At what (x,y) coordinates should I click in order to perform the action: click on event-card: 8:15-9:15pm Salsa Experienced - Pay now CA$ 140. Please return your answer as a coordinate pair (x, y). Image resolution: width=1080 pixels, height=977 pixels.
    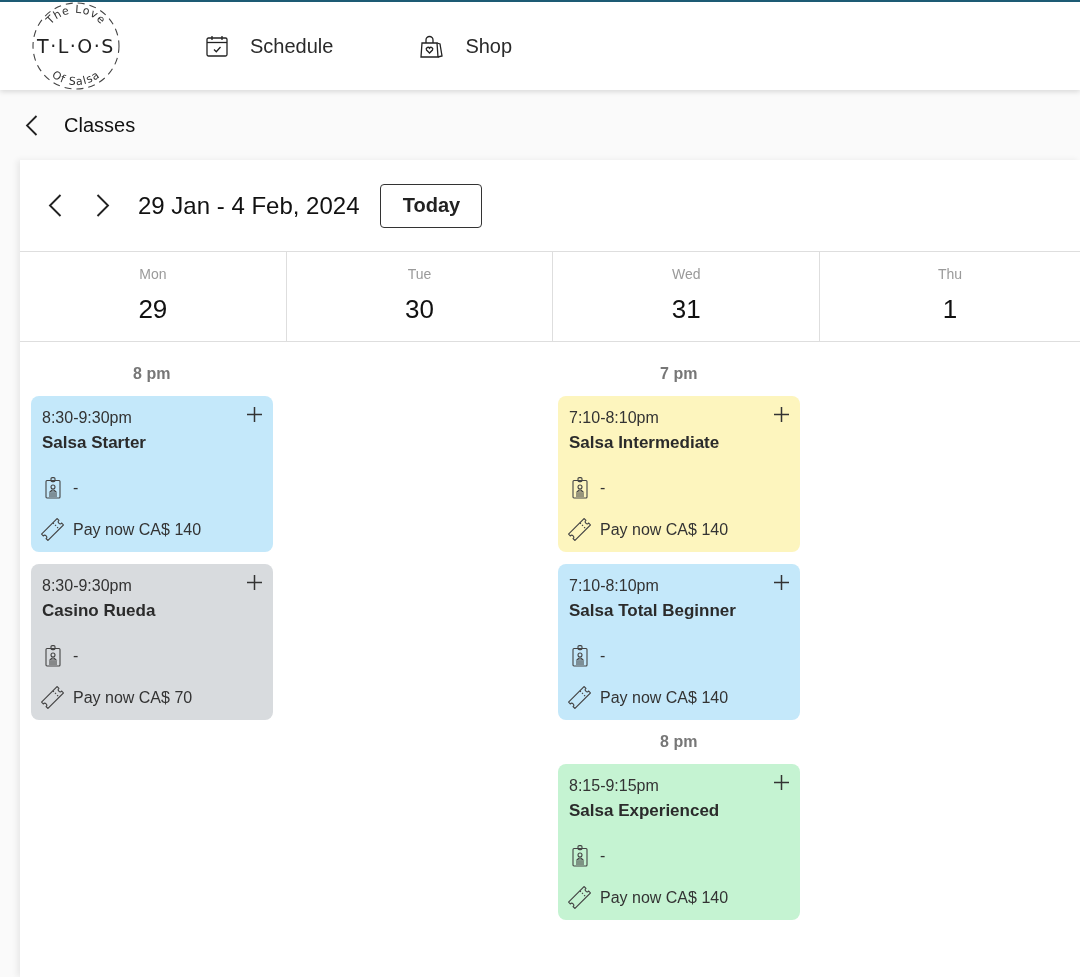
    Looking at the image, I should click on (679, 842).